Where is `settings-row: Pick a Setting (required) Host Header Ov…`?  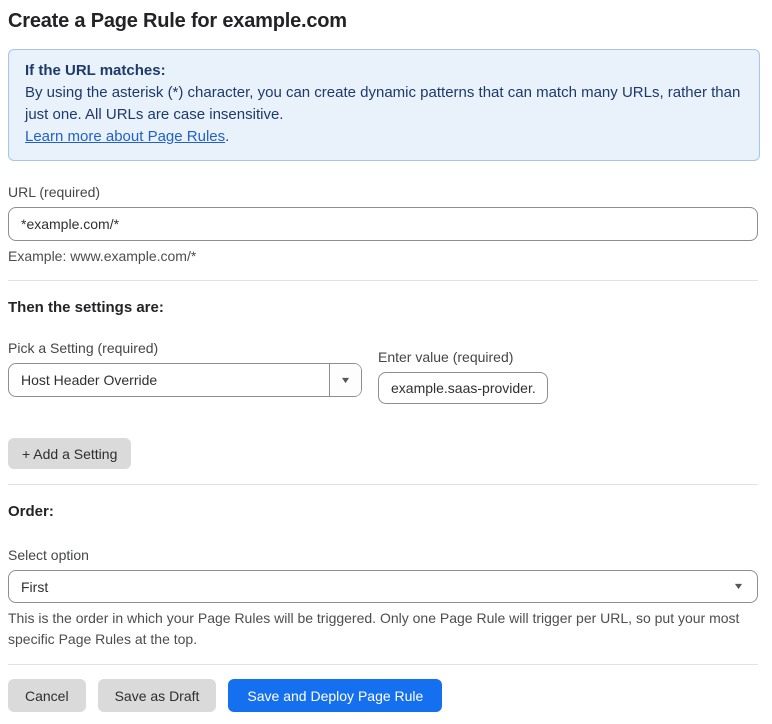
settings-row: Pick a Setting (required) Host Header Ov… is located at coordinates (383, 372).